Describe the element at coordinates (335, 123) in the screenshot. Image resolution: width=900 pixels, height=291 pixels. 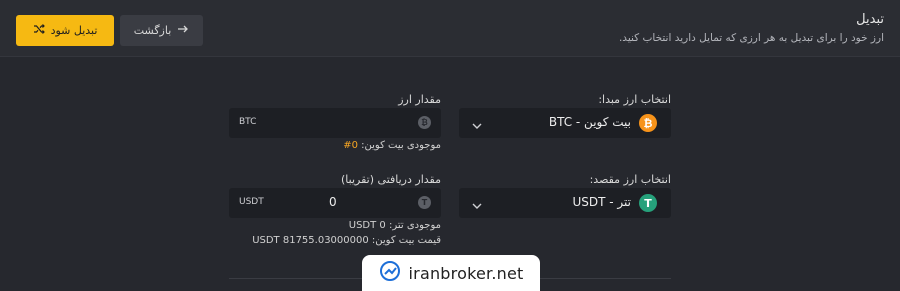
I see `amount-input: BTC ₿` at that location.